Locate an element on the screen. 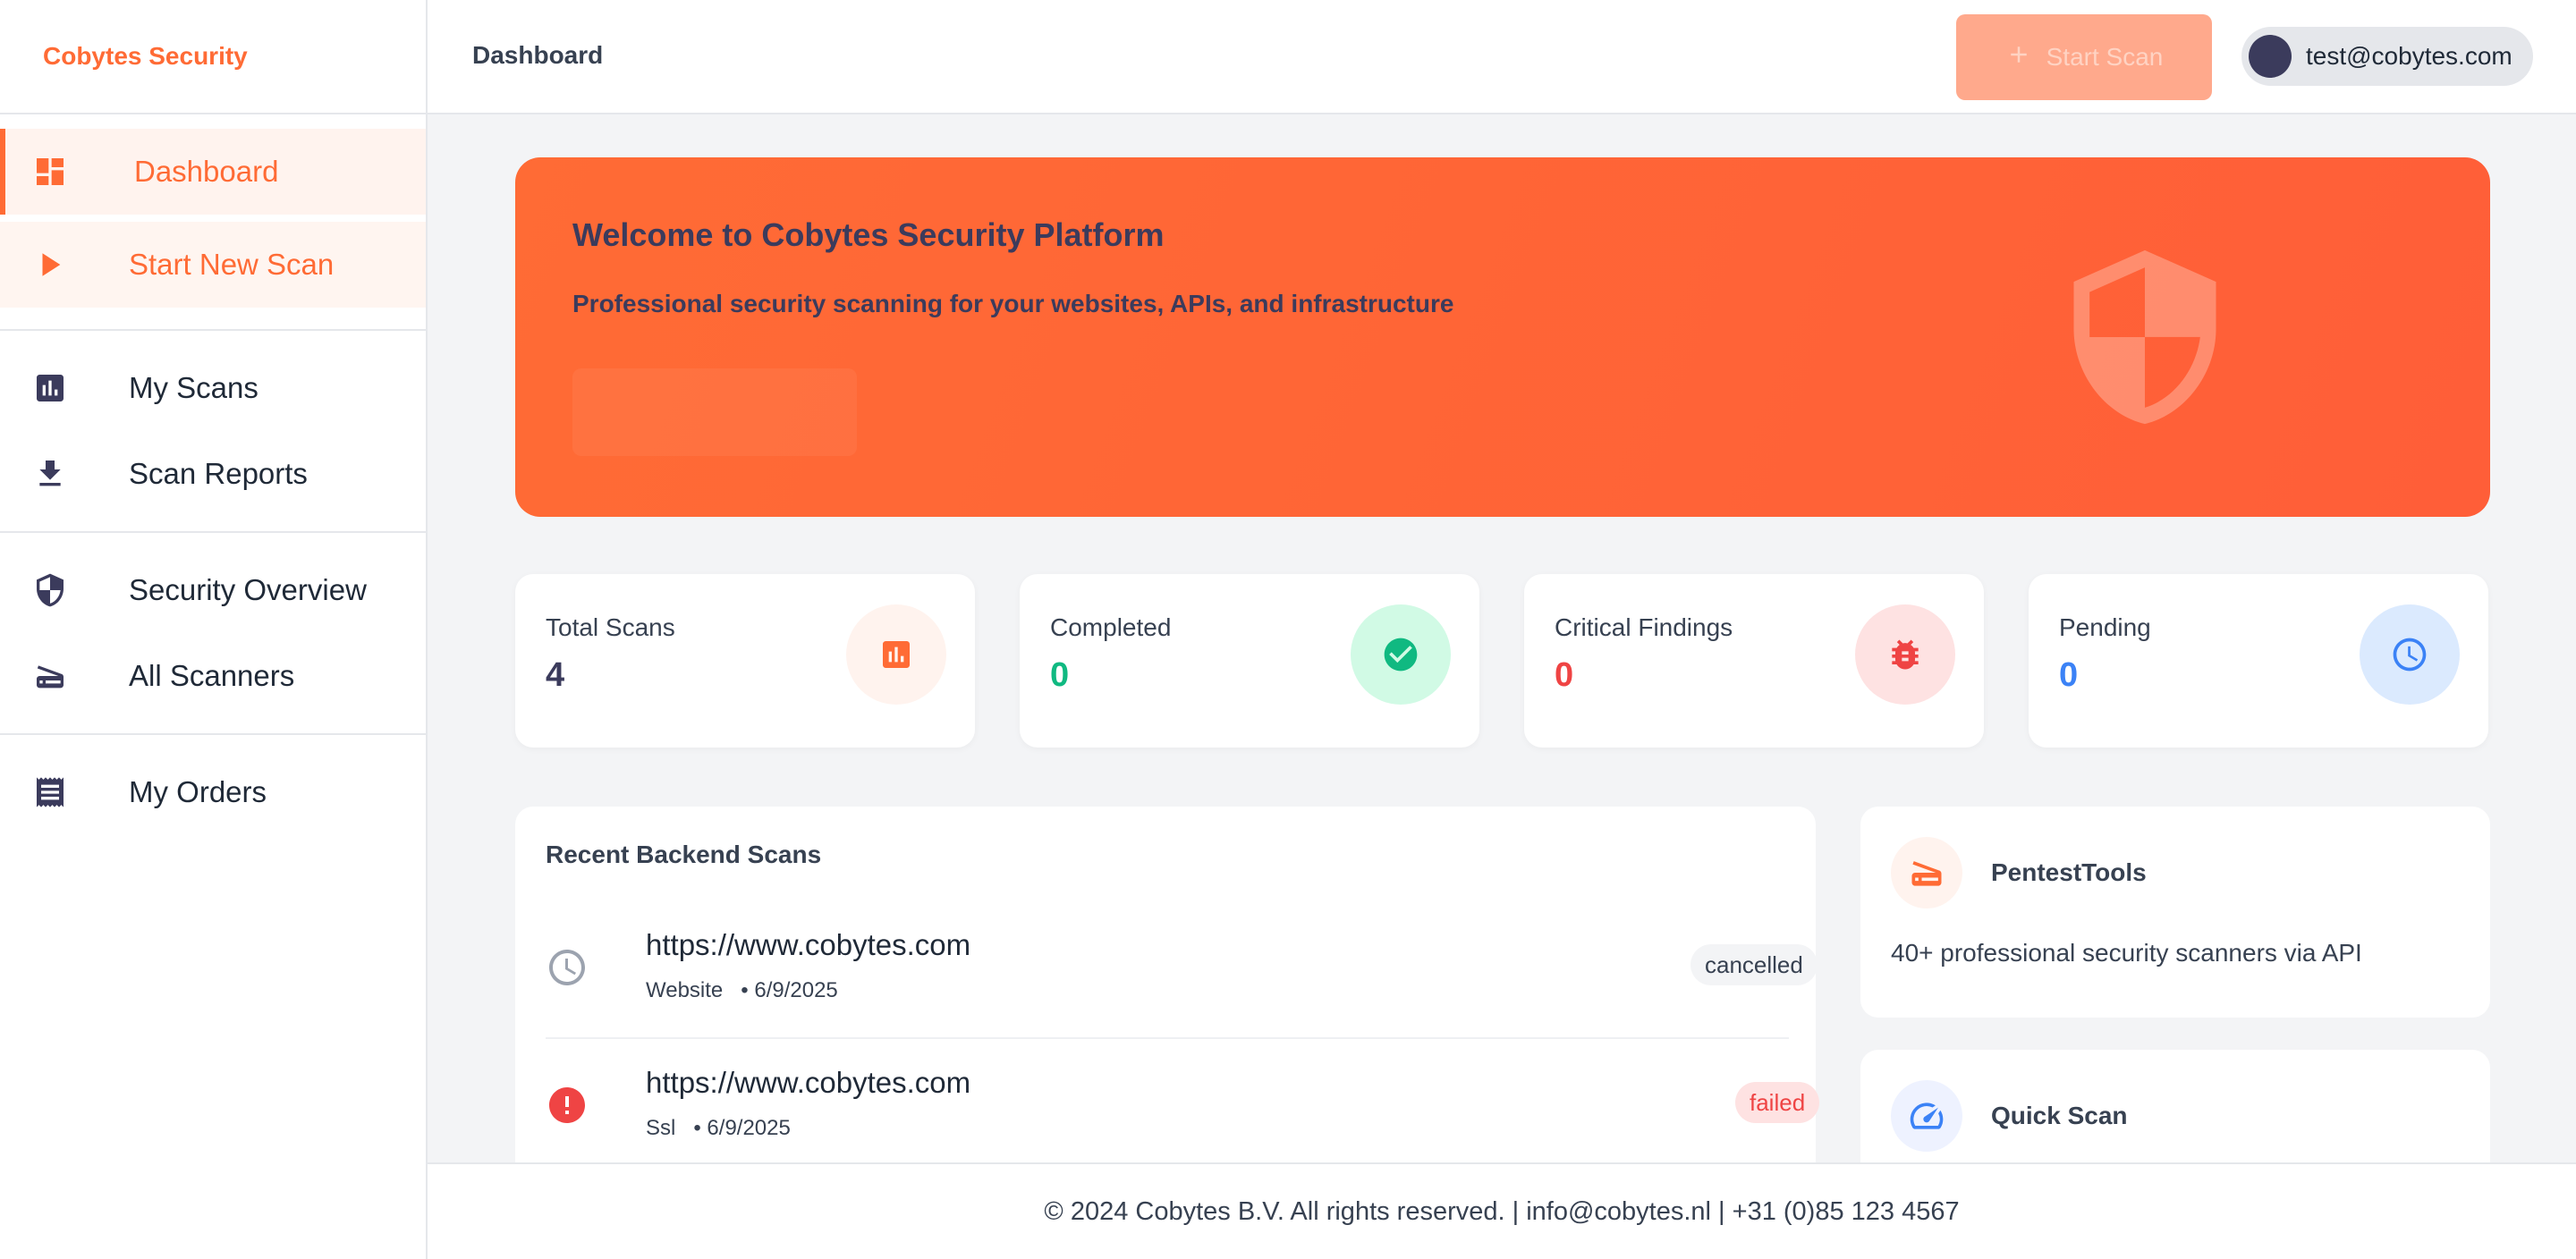 Image resolution: width=2576 pixels, height=1259 pixels. user-menu: test@cobytes.com is located at coordinates (2387, 57).